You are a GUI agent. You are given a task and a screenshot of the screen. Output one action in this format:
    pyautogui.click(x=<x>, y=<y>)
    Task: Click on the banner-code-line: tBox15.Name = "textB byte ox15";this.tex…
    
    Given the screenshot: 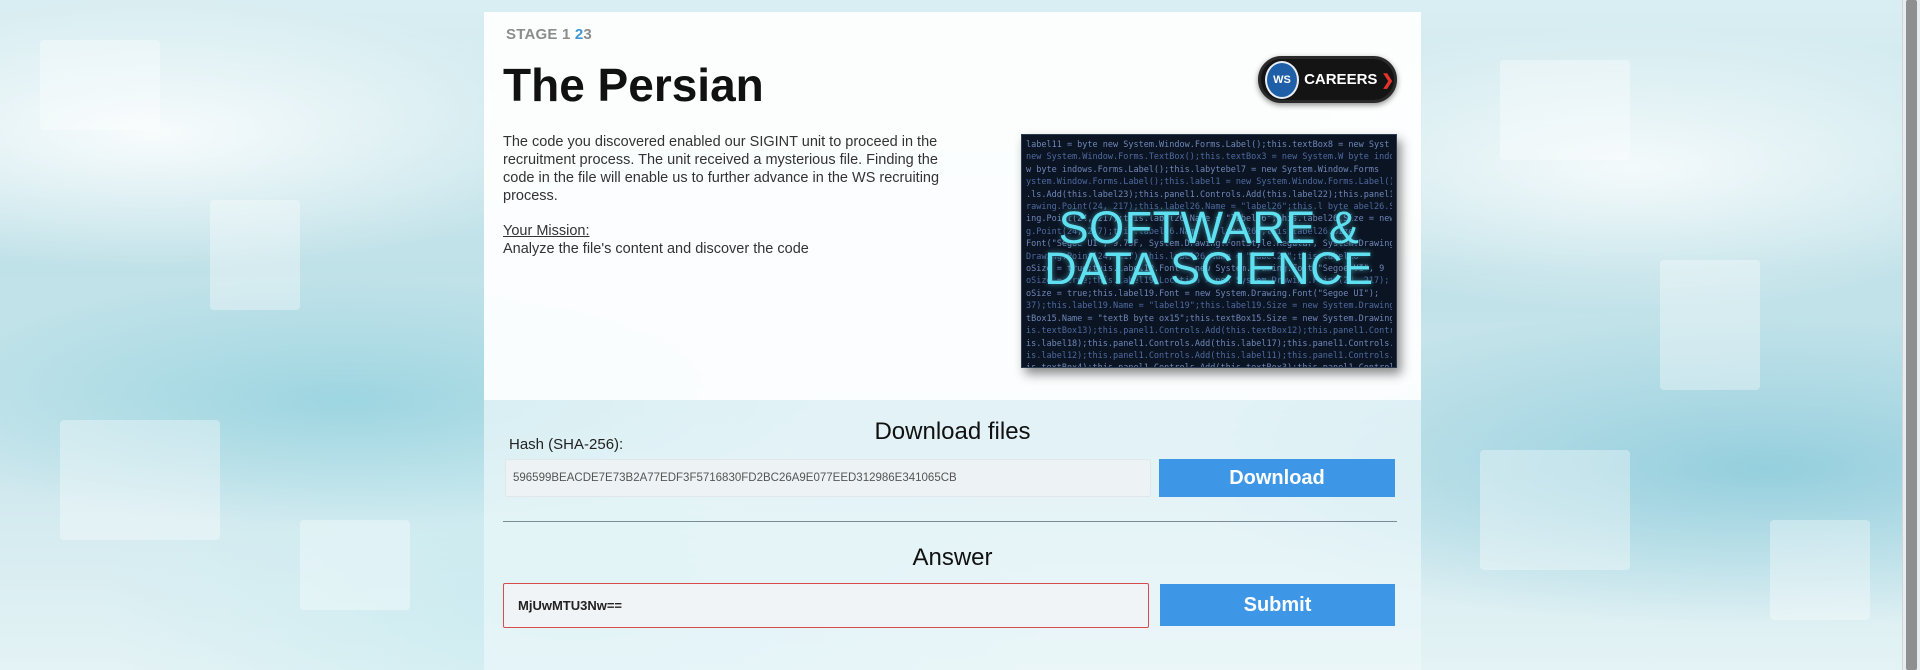 What is the action you would take?
    pyautogui.click(x=1209, y=318)
    